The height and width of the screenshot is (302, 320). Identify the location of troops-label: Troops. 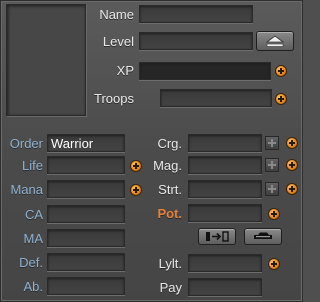
(114, 98).